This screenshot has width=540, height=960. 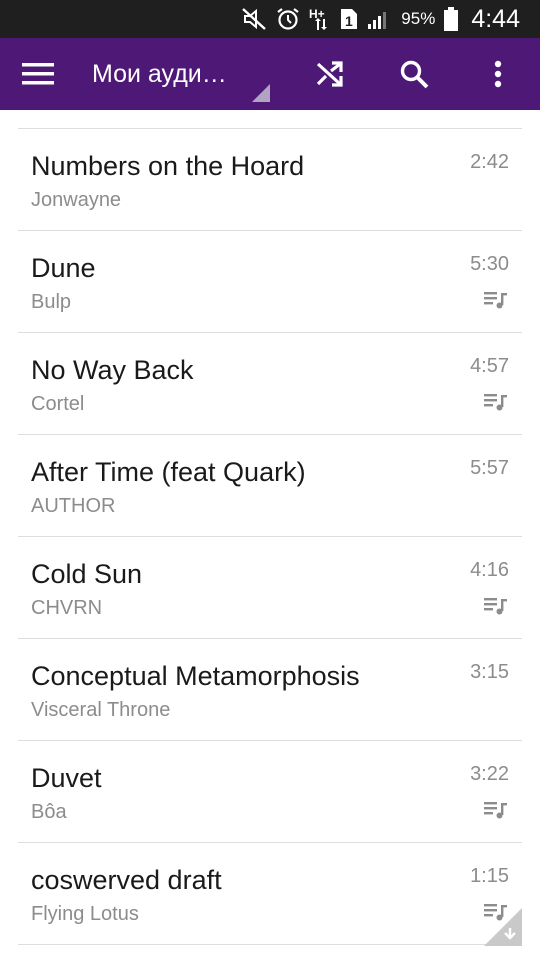 I want to click on track-artist: Jonwayne, so click(x=76, y=200).